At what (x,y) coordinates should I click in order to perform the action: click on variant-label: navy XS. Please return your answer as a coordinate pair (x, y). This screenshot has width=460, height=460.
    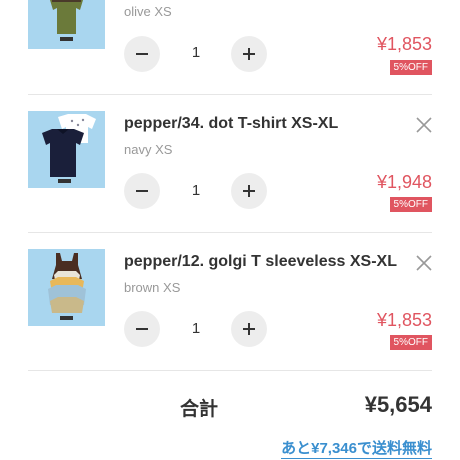
    Looking at the image, I should click on (148, 149).